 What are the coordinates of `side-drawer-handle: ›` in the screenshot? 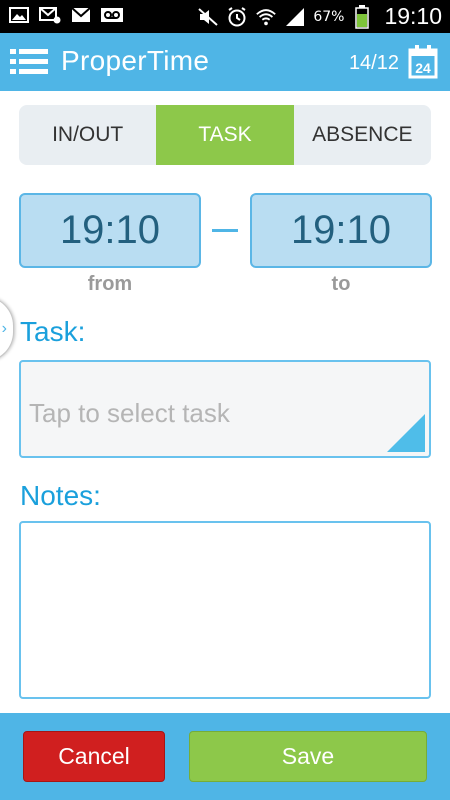 It's located at (7, 329).